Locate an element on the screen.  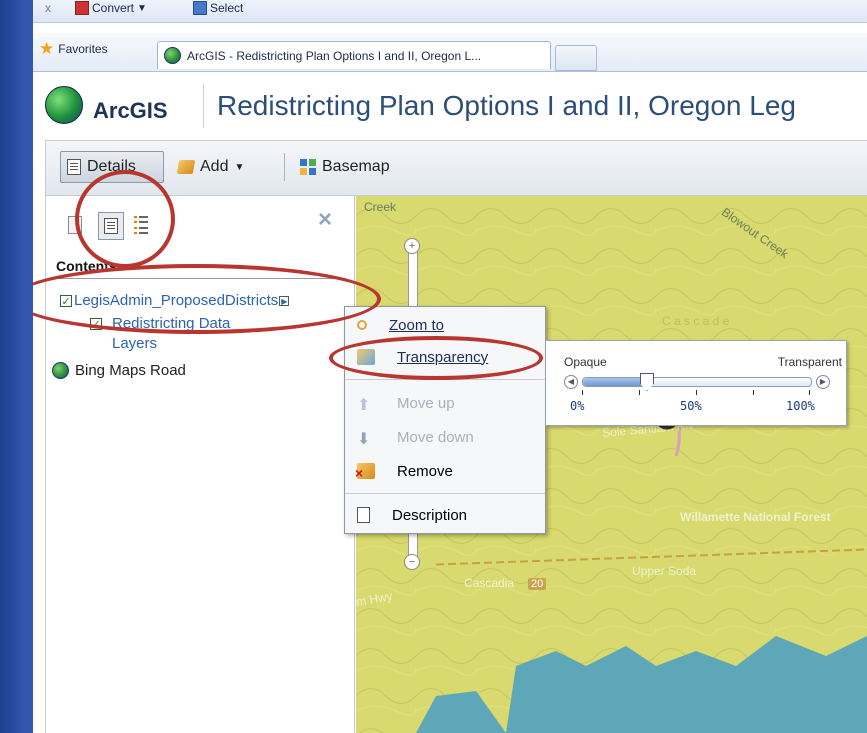
transparency-slider-track is located at coordinates (697, 382).